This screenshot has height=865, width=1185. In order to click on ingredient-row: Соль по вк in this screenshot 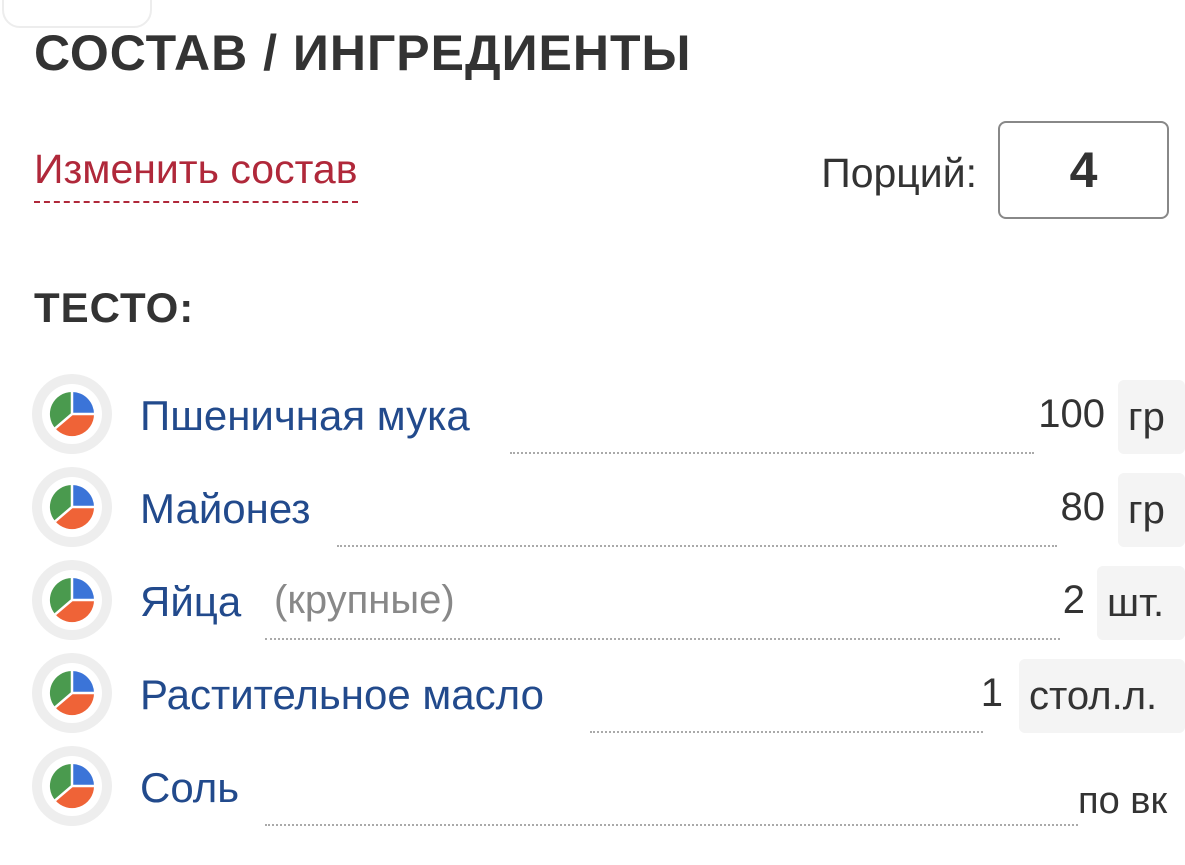, I will do `click(592, 788)`.